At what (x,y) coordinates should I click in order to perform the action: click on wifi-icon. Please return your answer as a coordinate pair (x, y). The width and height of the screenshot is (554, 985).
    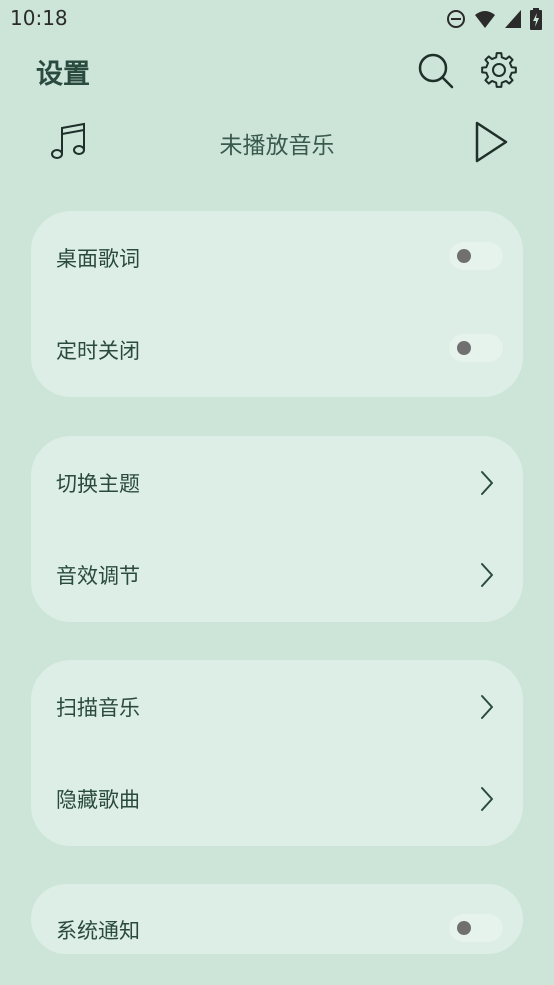
    Looking at the image, I should click on (485, 21).